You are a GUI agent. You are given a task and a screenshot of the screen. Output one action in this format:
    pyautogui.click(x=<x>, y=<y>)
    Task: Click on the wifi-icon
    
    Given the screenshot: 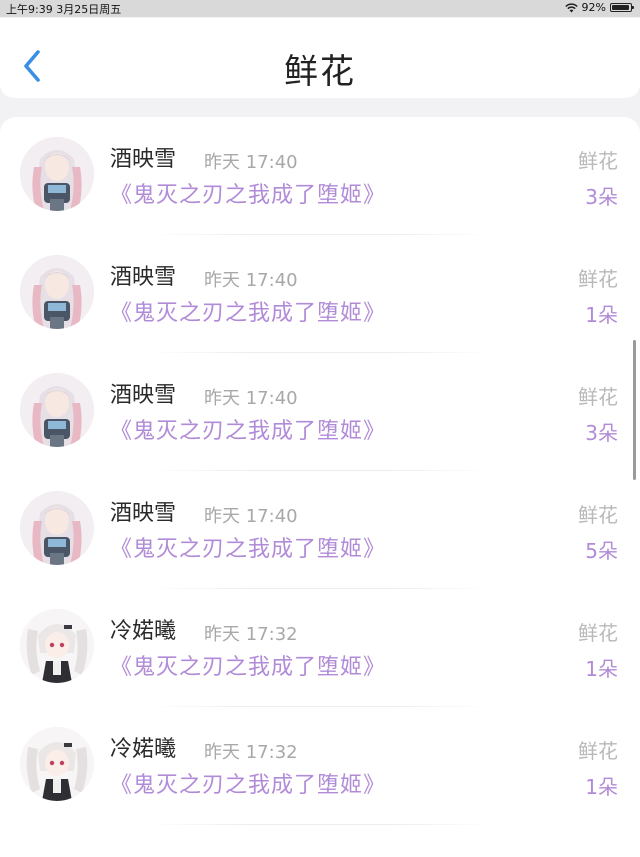 What is the action you would take?
    pyautogui.click(x=571, y=7)
    